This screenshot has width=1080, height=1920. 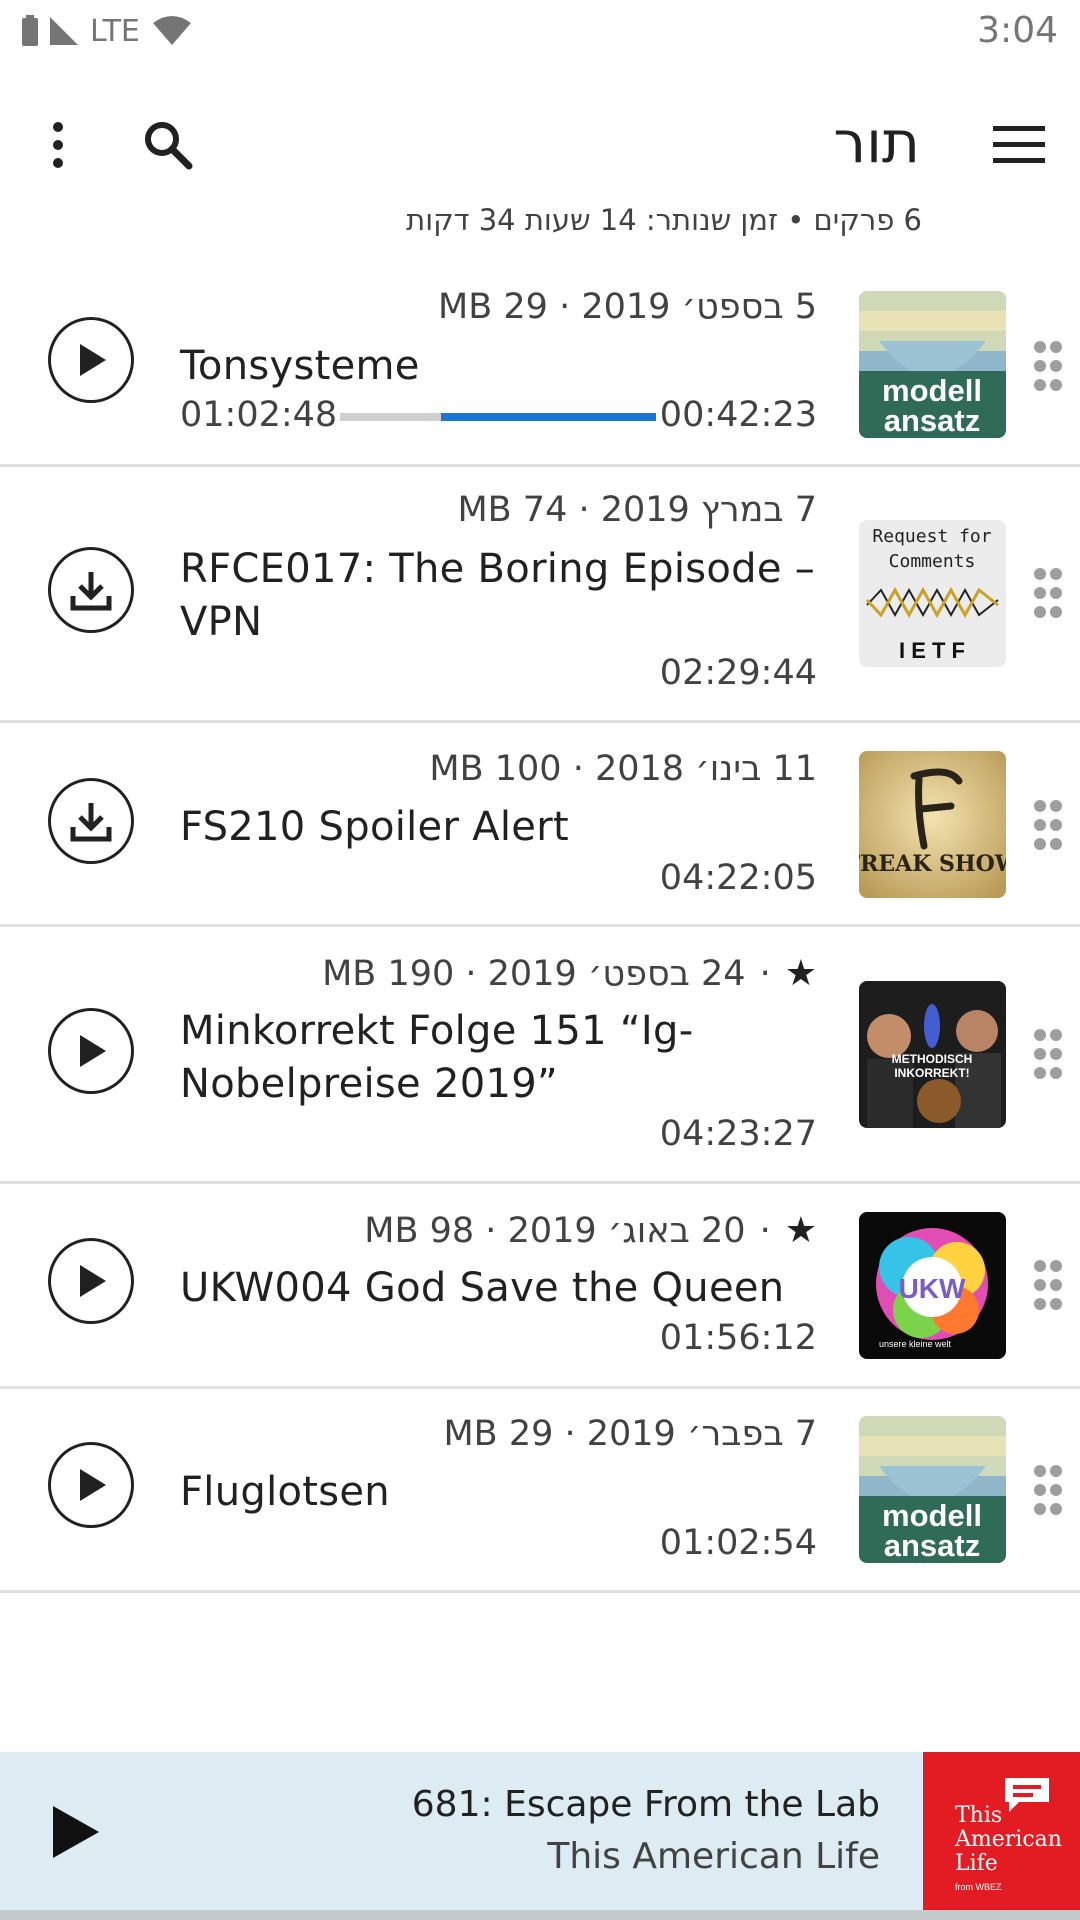 I want to click on svg-text: UKW, so click(x=932, y=1288).